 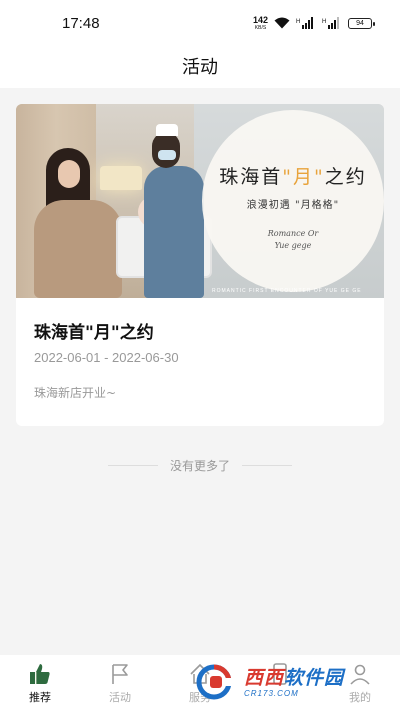 I want to click on list-end-indicator: 没有更多了, so click(x=200, y=465).